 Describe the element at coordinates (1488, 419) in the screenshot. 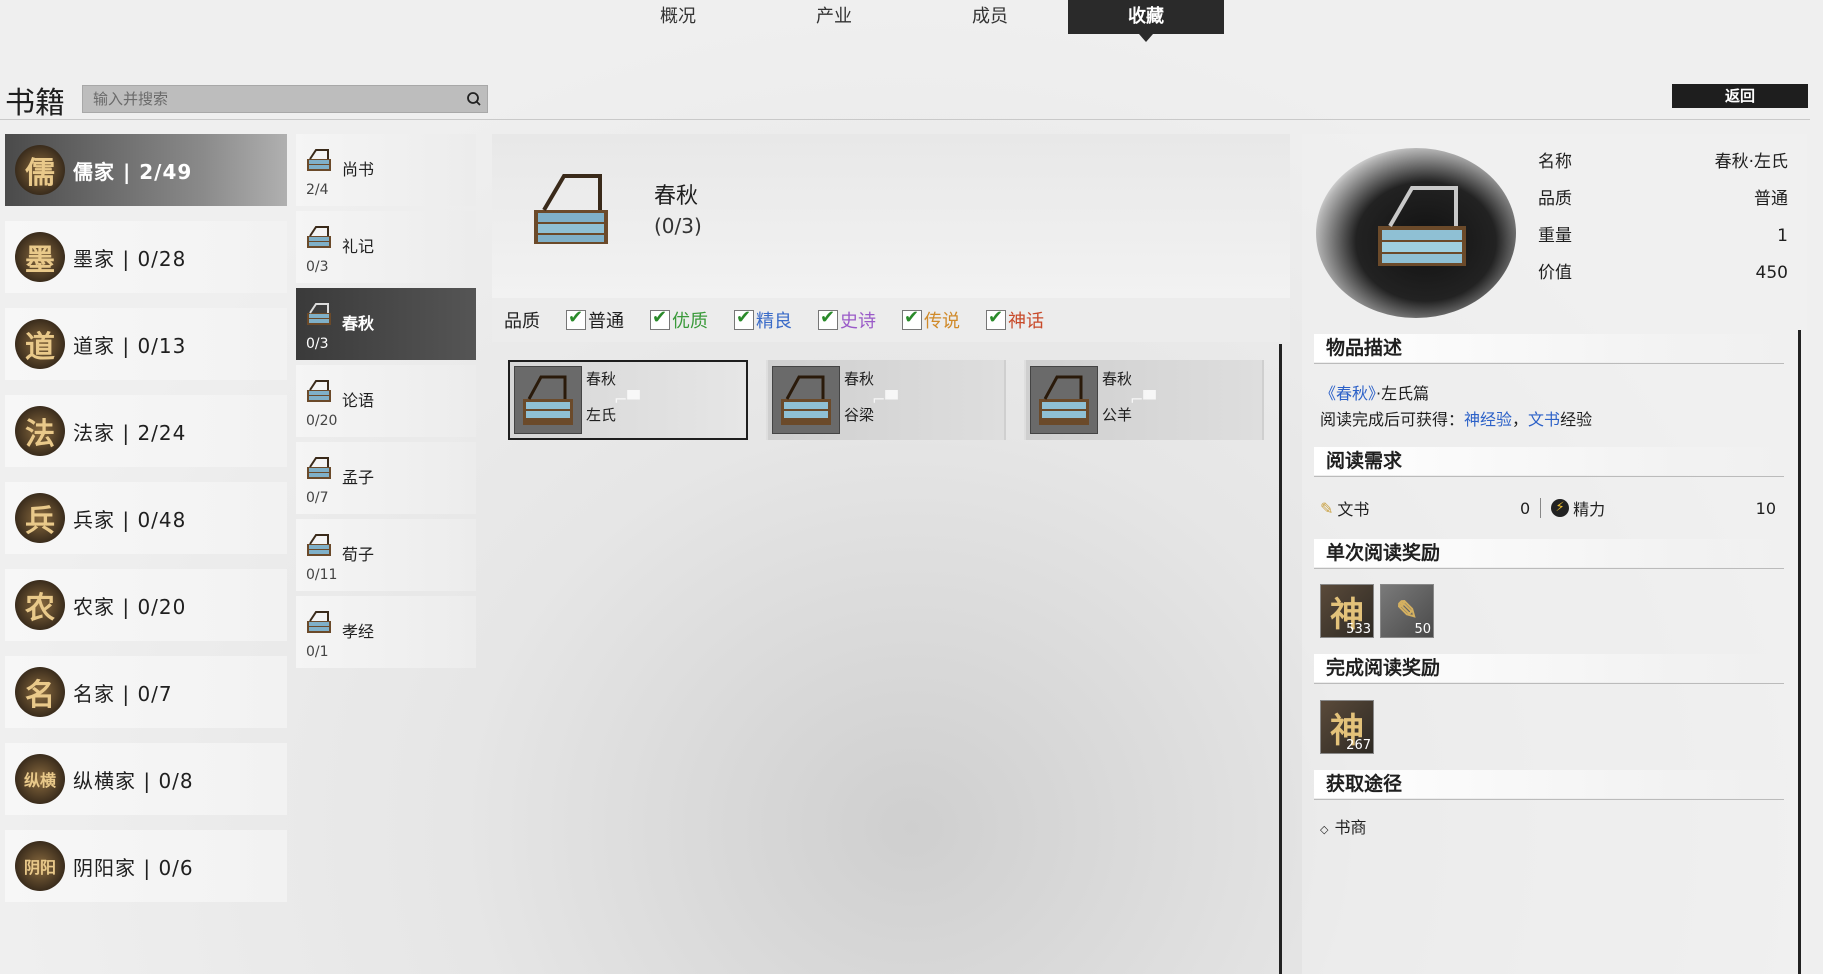

I see `exp-link: 神经验` at that location.